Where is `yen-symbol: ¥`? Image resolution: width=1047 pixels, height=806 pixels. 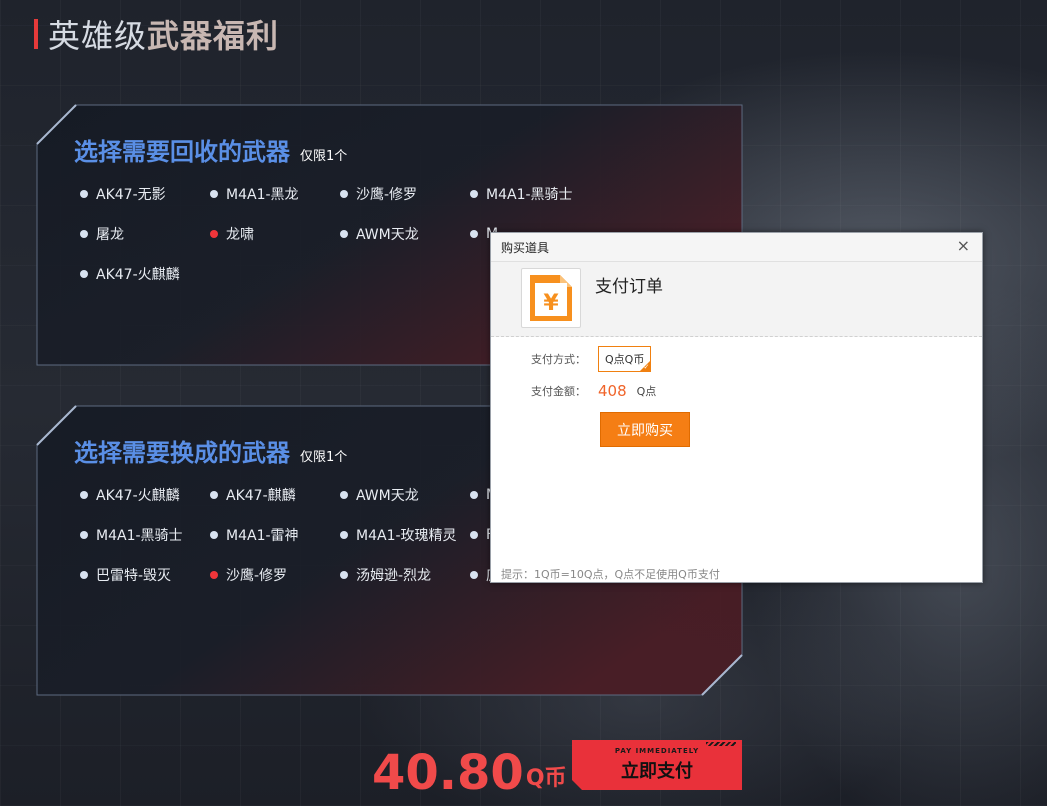 yen-symbol: ¥ is located at coordinates (551, 303).